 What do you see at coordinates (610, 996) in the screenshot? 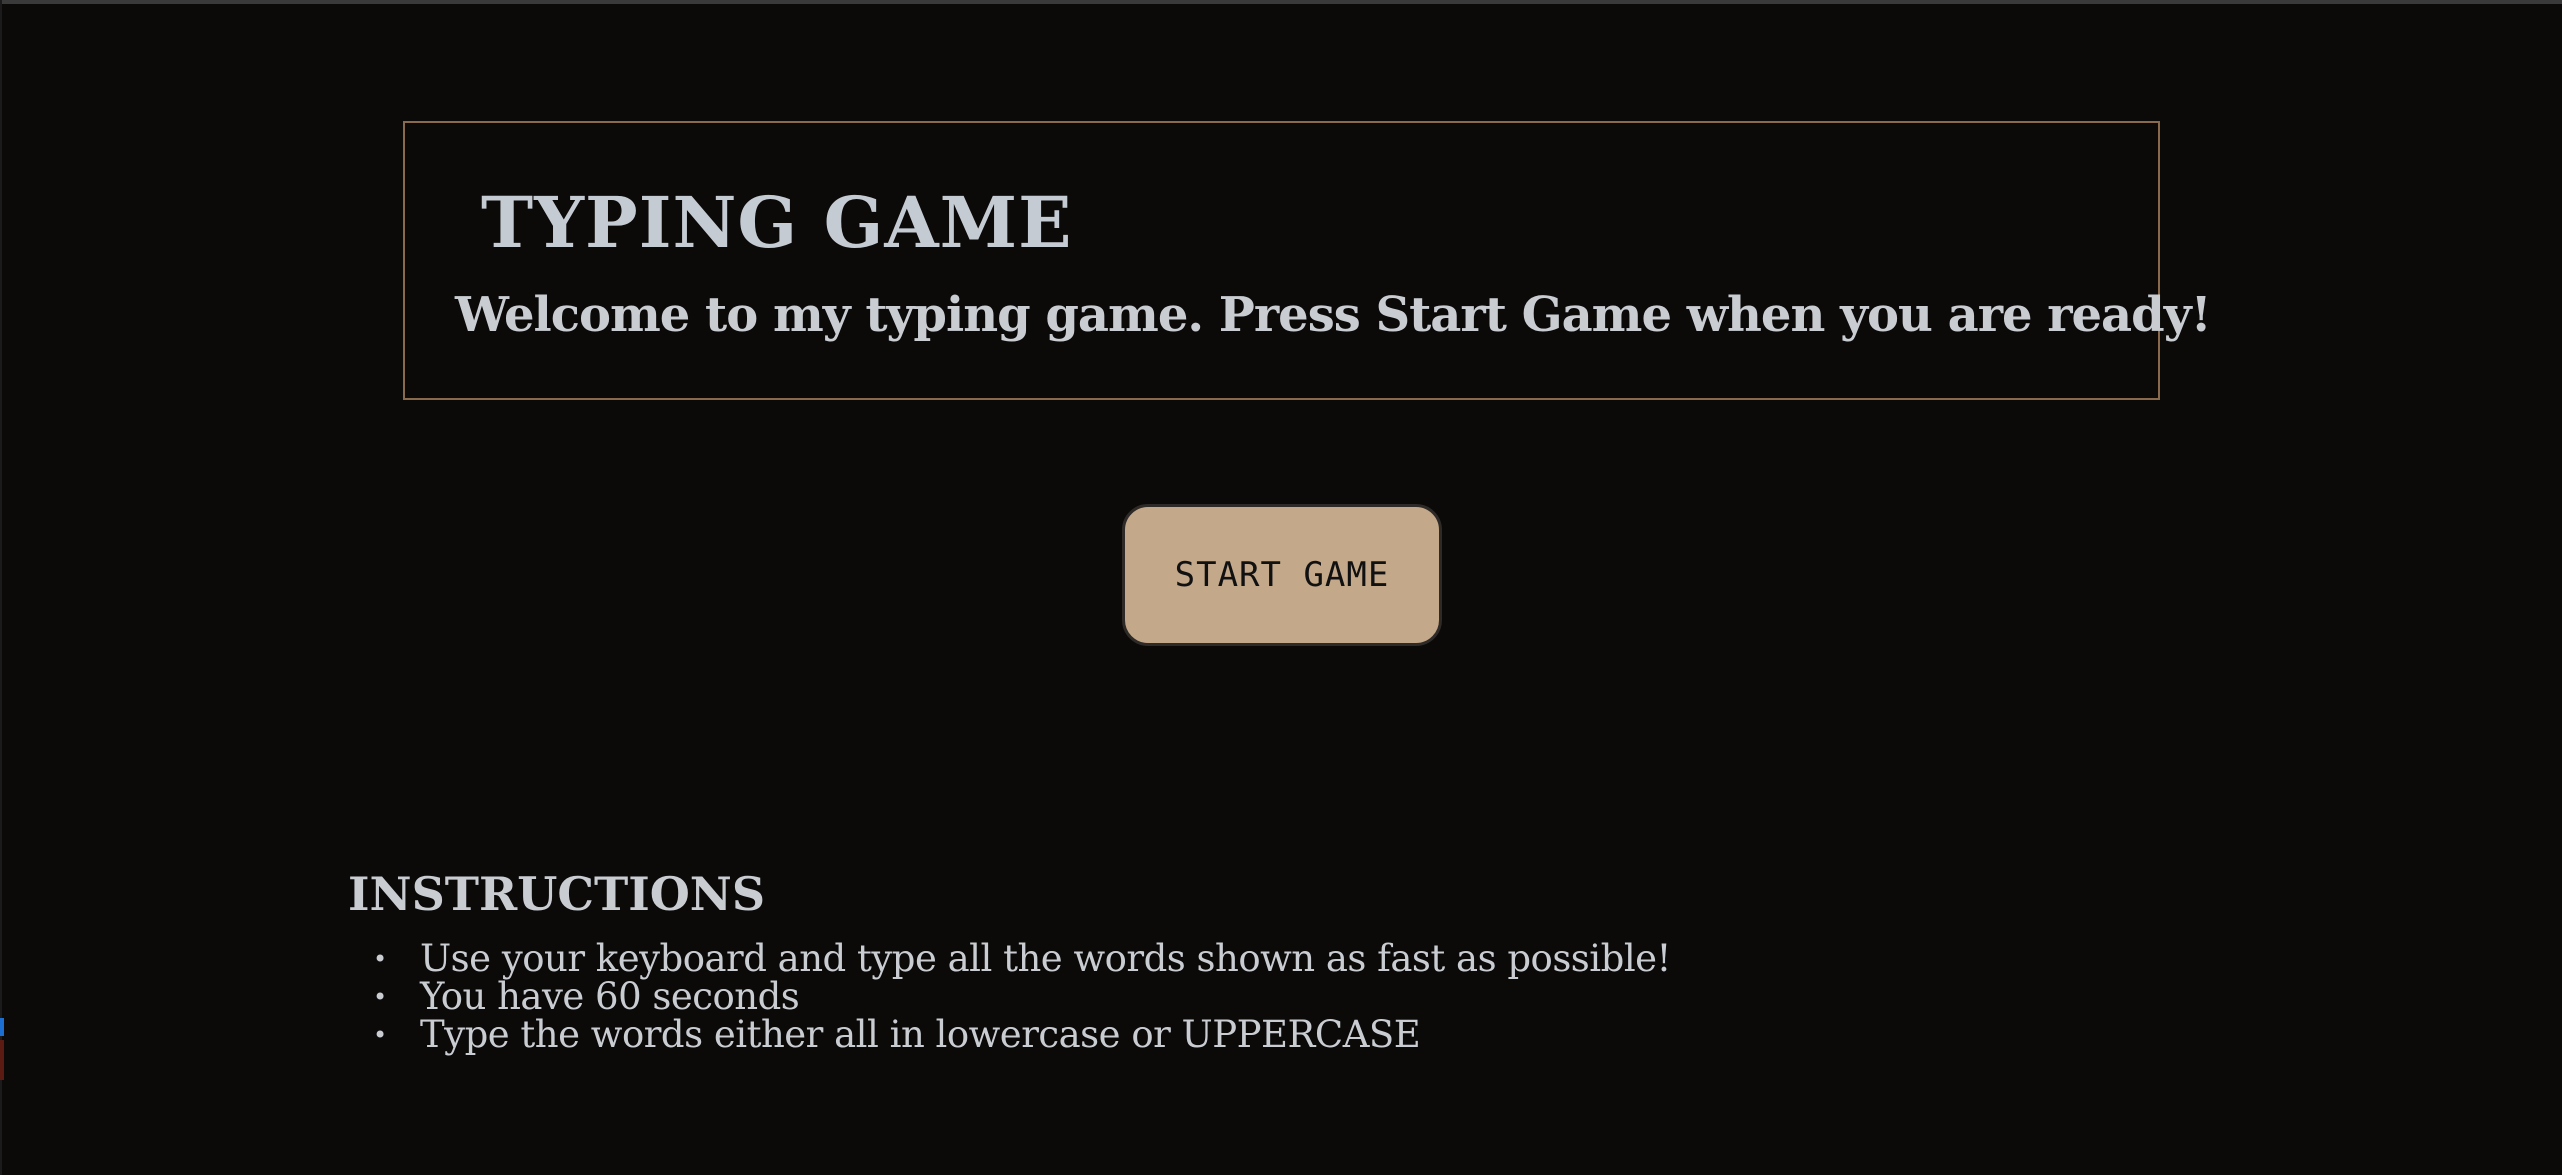
I see `instruction-text: You have 60 seconds` at bounding box center [610, 996].